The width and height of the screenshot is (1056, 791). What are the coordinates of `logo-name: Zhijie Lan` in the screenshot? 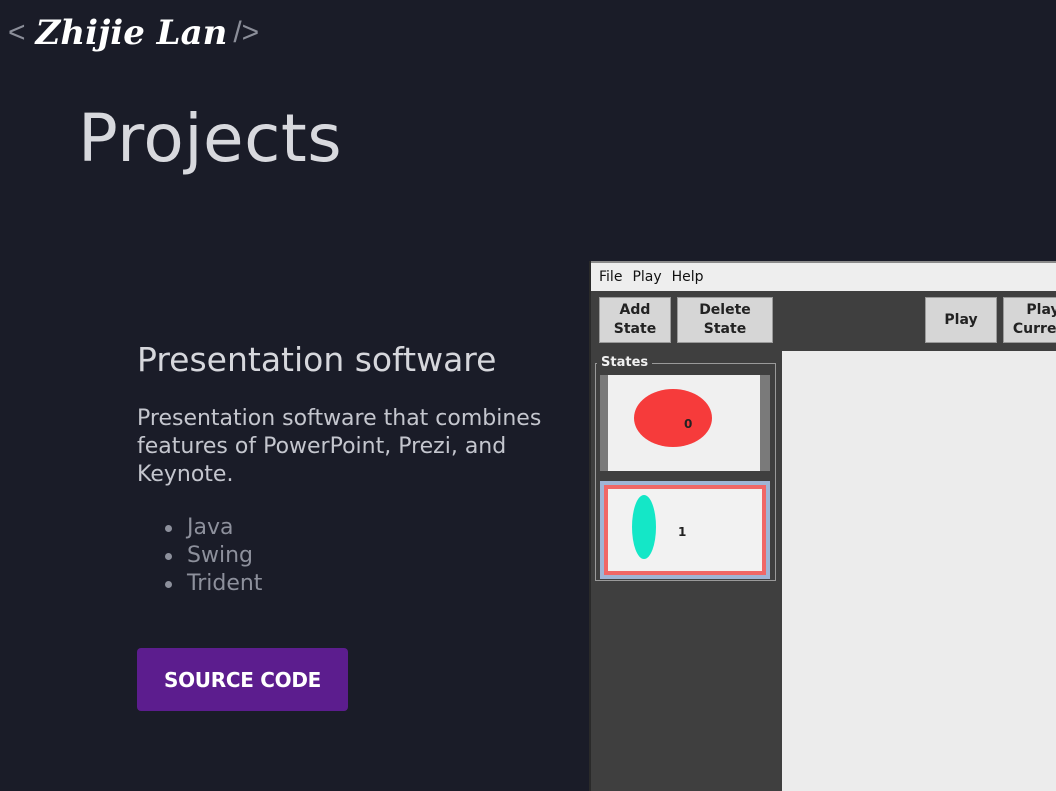 It's located at (131, 33).